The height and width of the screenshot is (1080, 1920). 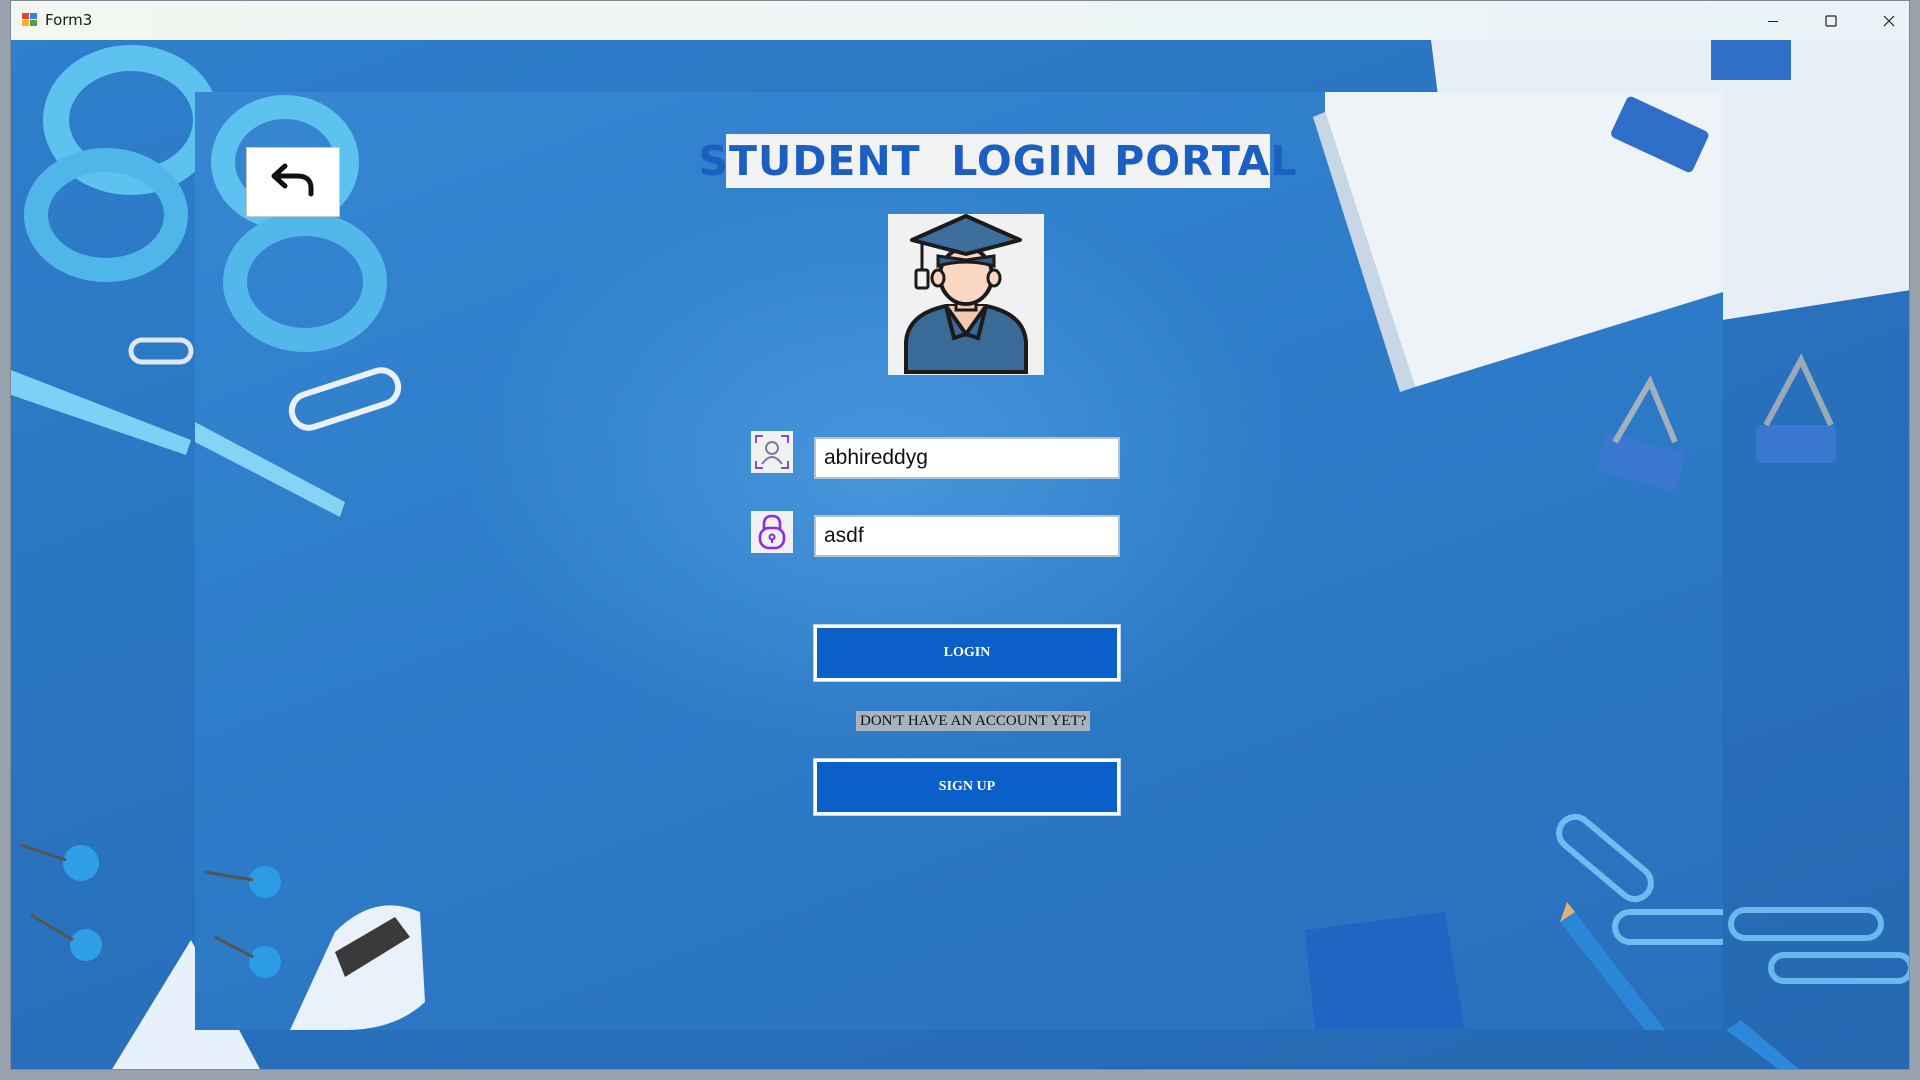 I want to click on back-button, so click(x=293, y=182).